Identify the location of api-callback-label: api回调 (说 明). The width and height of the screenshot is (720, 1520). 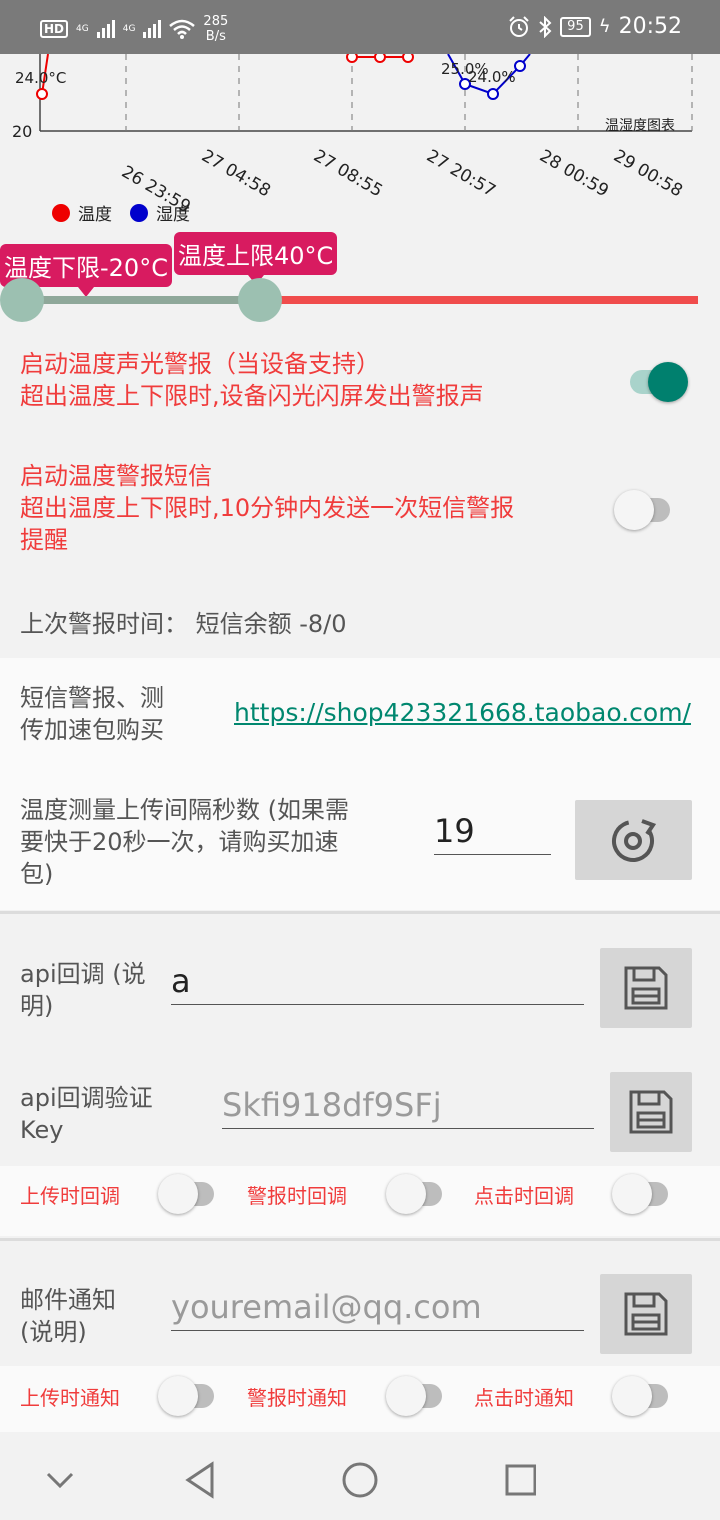
(83, 990).